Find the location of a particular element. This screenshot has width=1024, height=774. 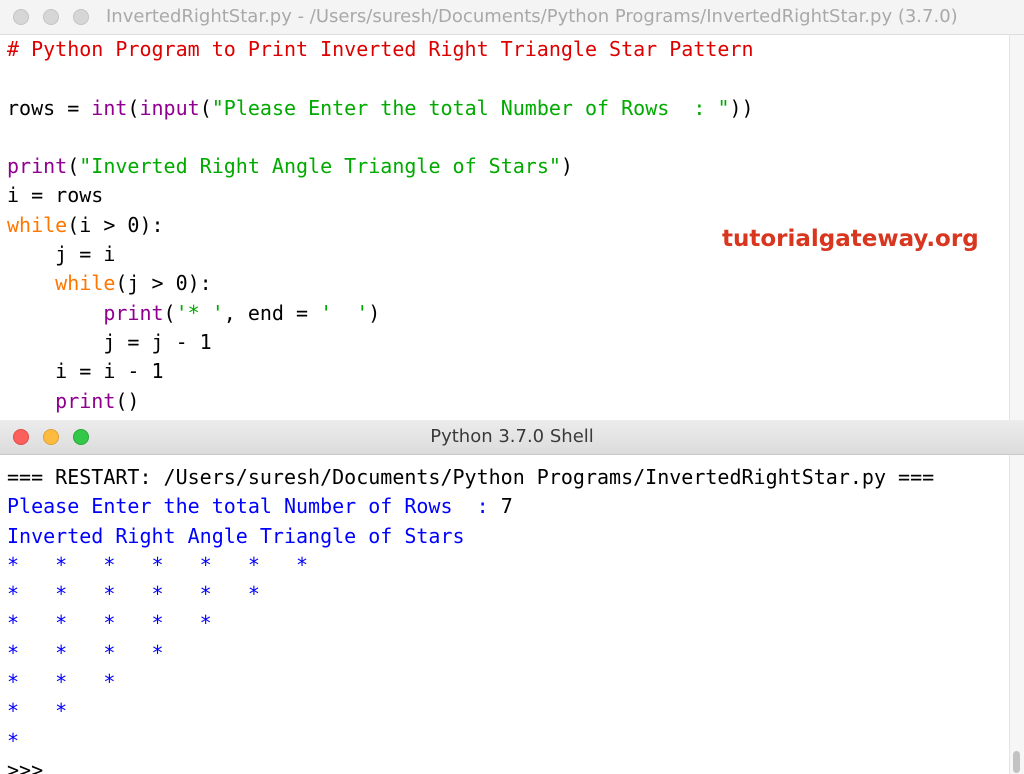

code-line: print('* ', end = ' ') is located at coordinates (380, 313).